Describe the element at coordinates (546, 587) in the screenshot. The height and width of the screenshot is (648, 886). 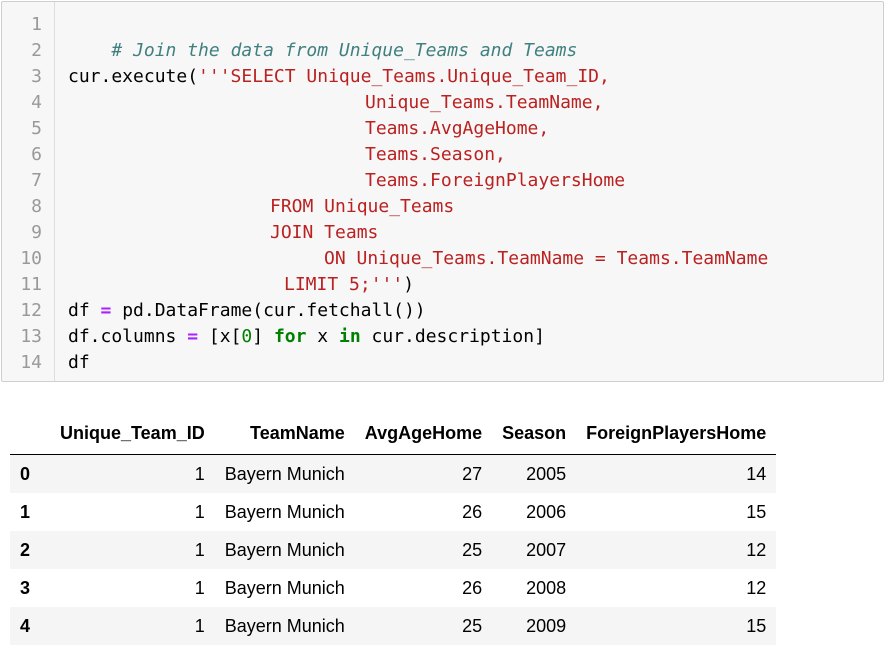
I see `cell-season: 2008` at that location.